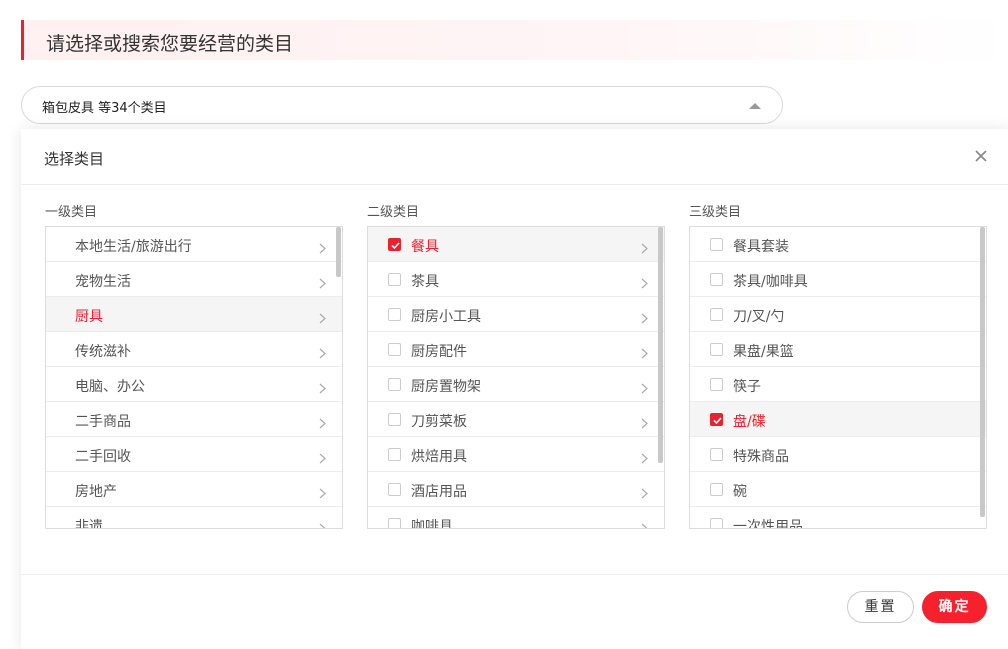  I want to click on list-item-label: 厨房小工具, so click(446, 317).